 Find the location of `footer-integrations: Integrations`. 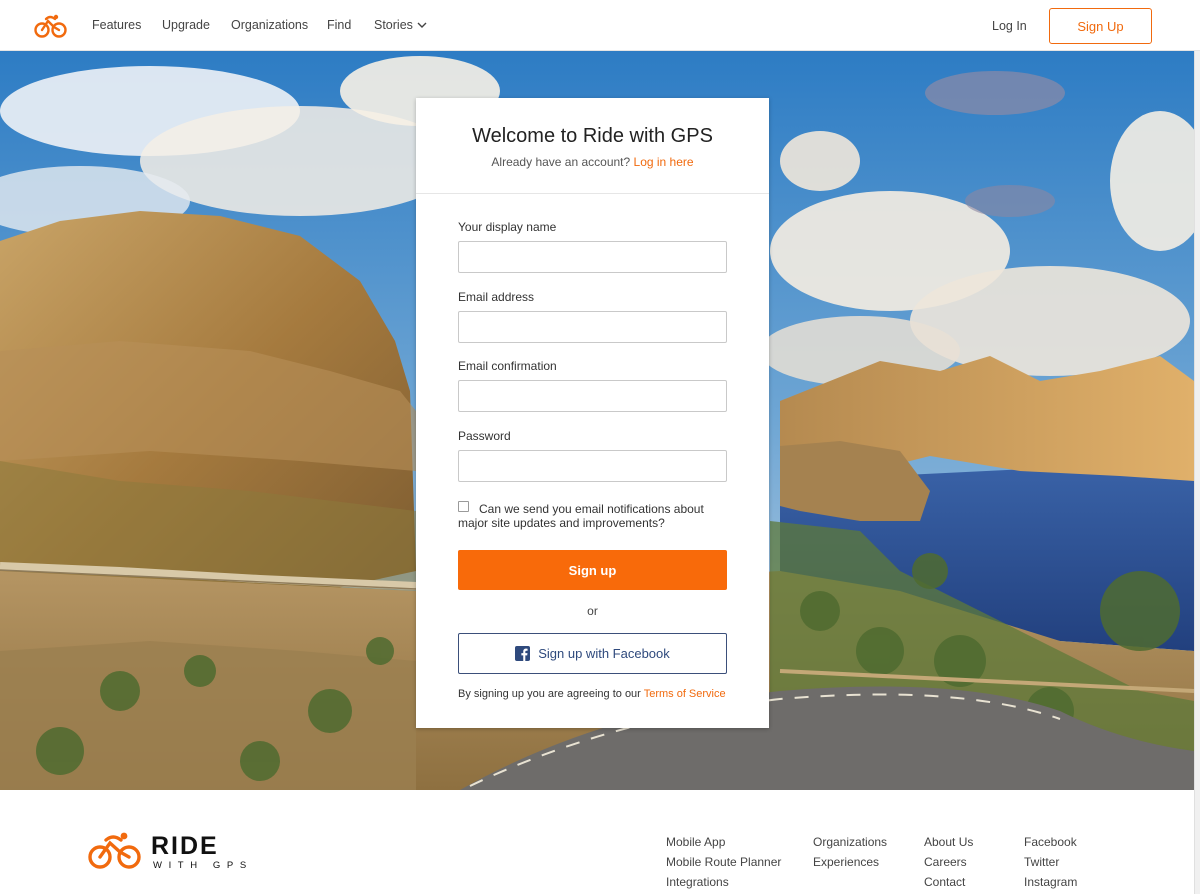

footer-integrations: Integrations is located at coordinates (697, 882).